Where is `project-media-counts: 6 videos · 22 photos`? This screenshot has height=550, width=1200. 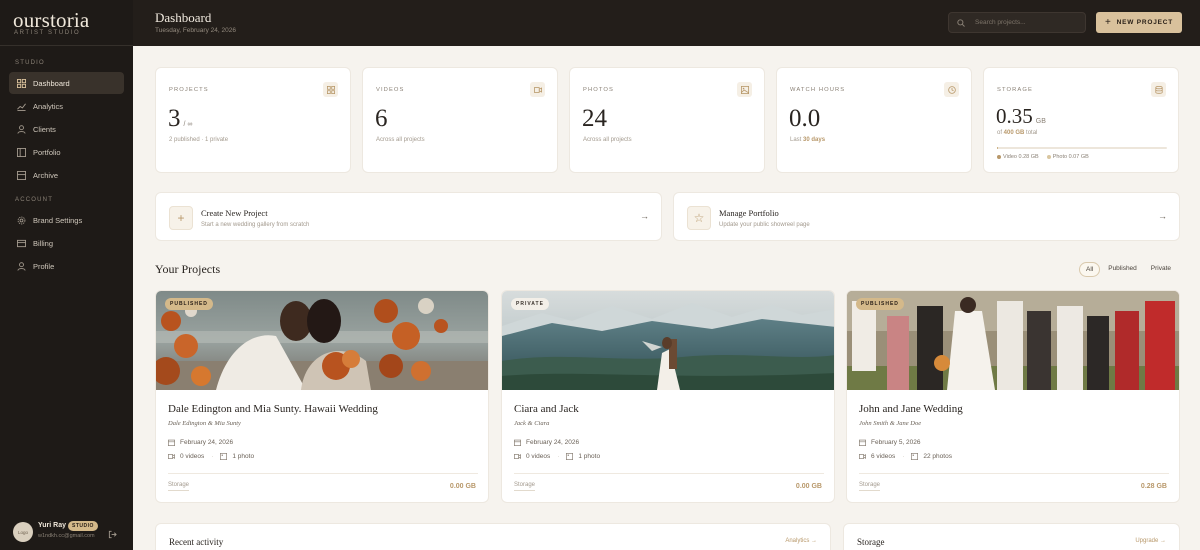 project-media-counts: 6 videos · 22 photos is located at coordinates (905, 456).